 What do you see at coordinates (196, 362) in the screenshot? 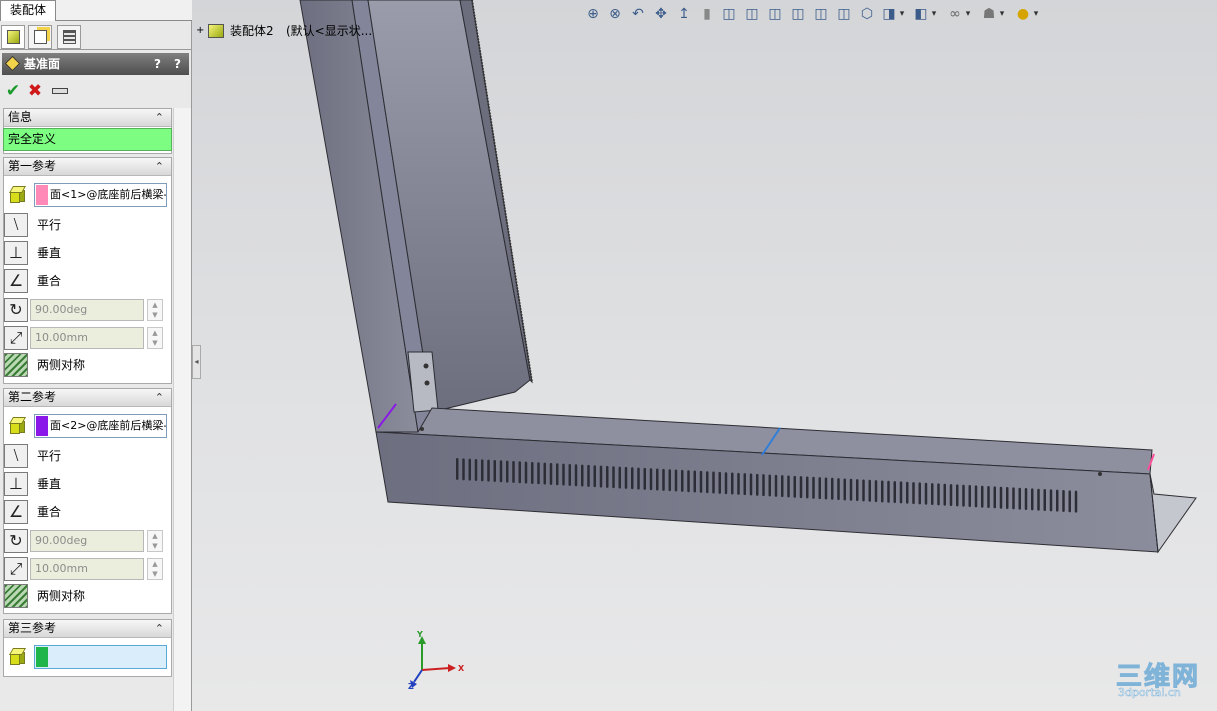
I see `panel-splitter-handle: ◂` at bounding box center [196, 362].